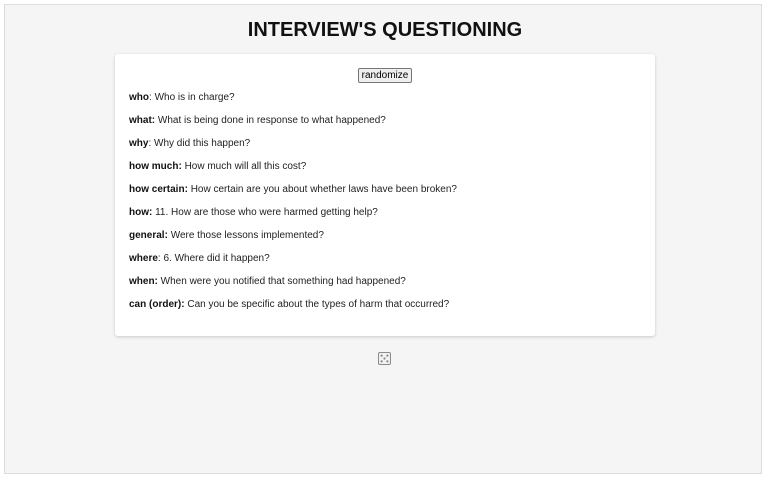 This screenshot has width=768, height=480. I want to click on dice-icon, so click(384, 358).